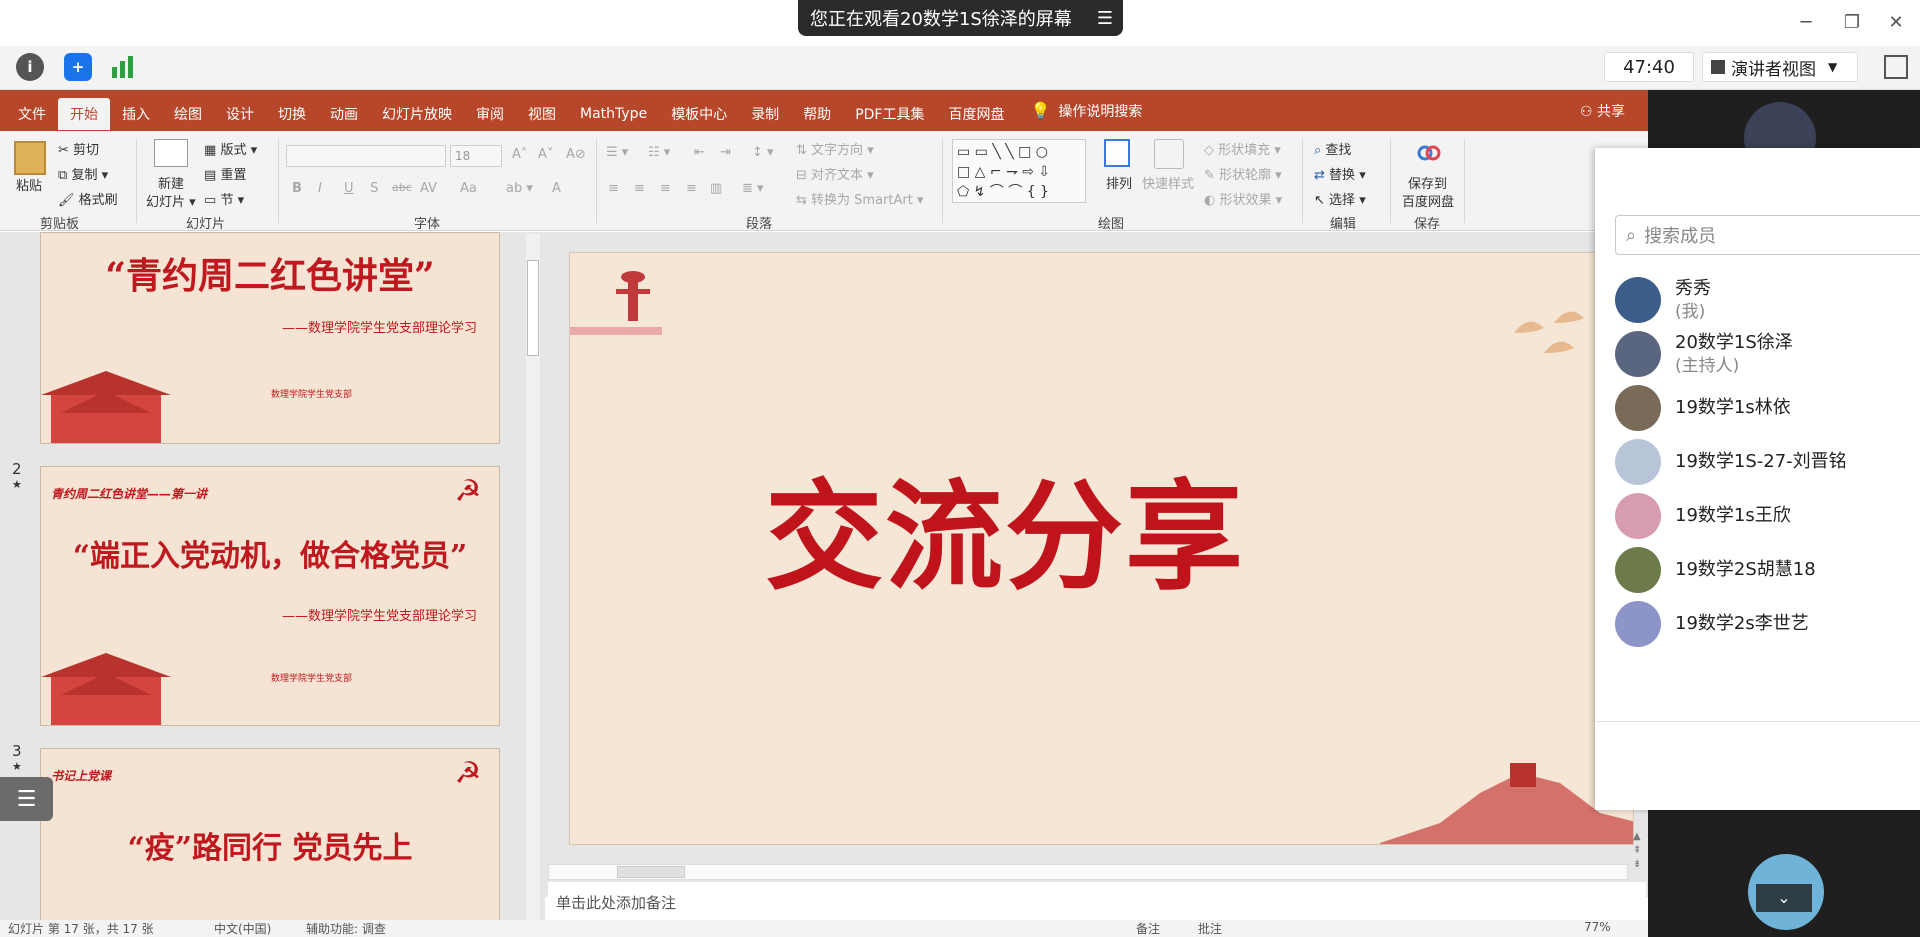 The image size is (1920, 937). Describe the element at coordinates (1340, 198) in the screenshot. I see `select-button: ↖ 选择 ▾` at that location.